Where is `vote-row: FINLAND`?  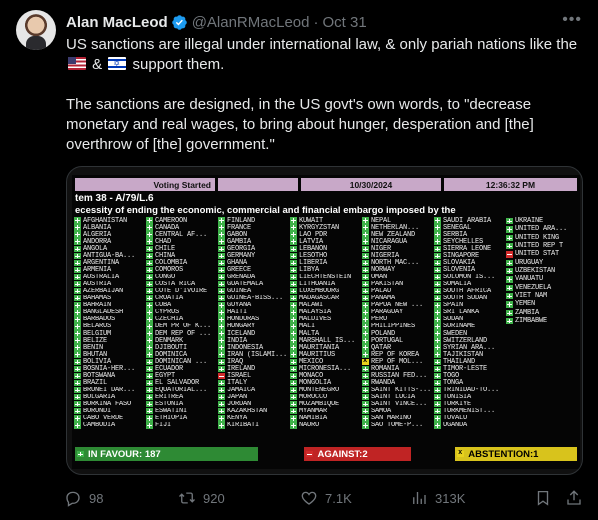
vote-row: FINLAND is located at coordinates (254, 220).